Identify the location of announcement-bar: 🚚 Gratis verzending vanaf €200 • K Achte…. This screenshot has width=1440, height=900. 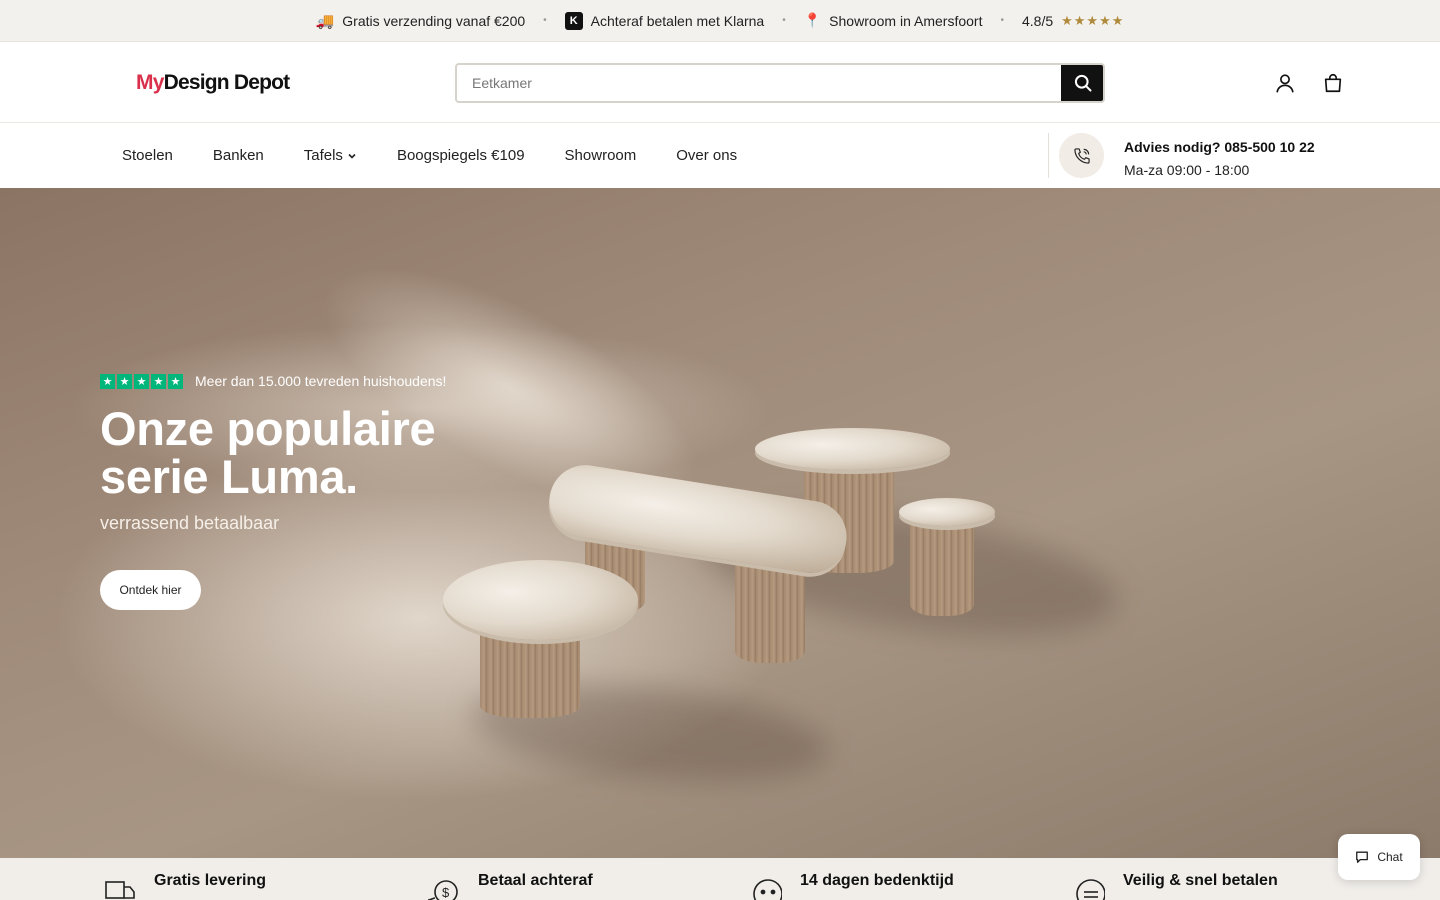
(720, 21).